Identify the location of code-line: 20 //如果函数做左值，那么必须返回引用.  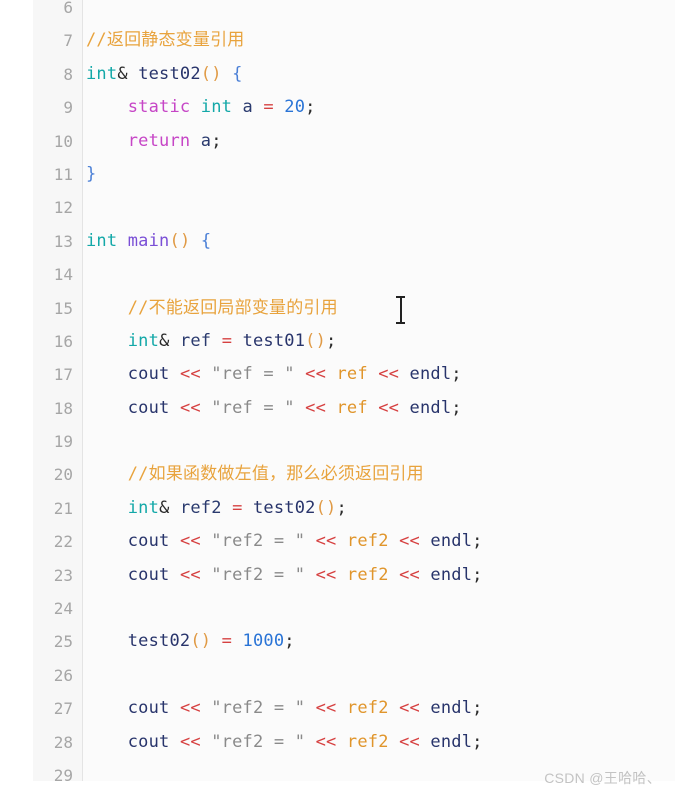
(354, 475).